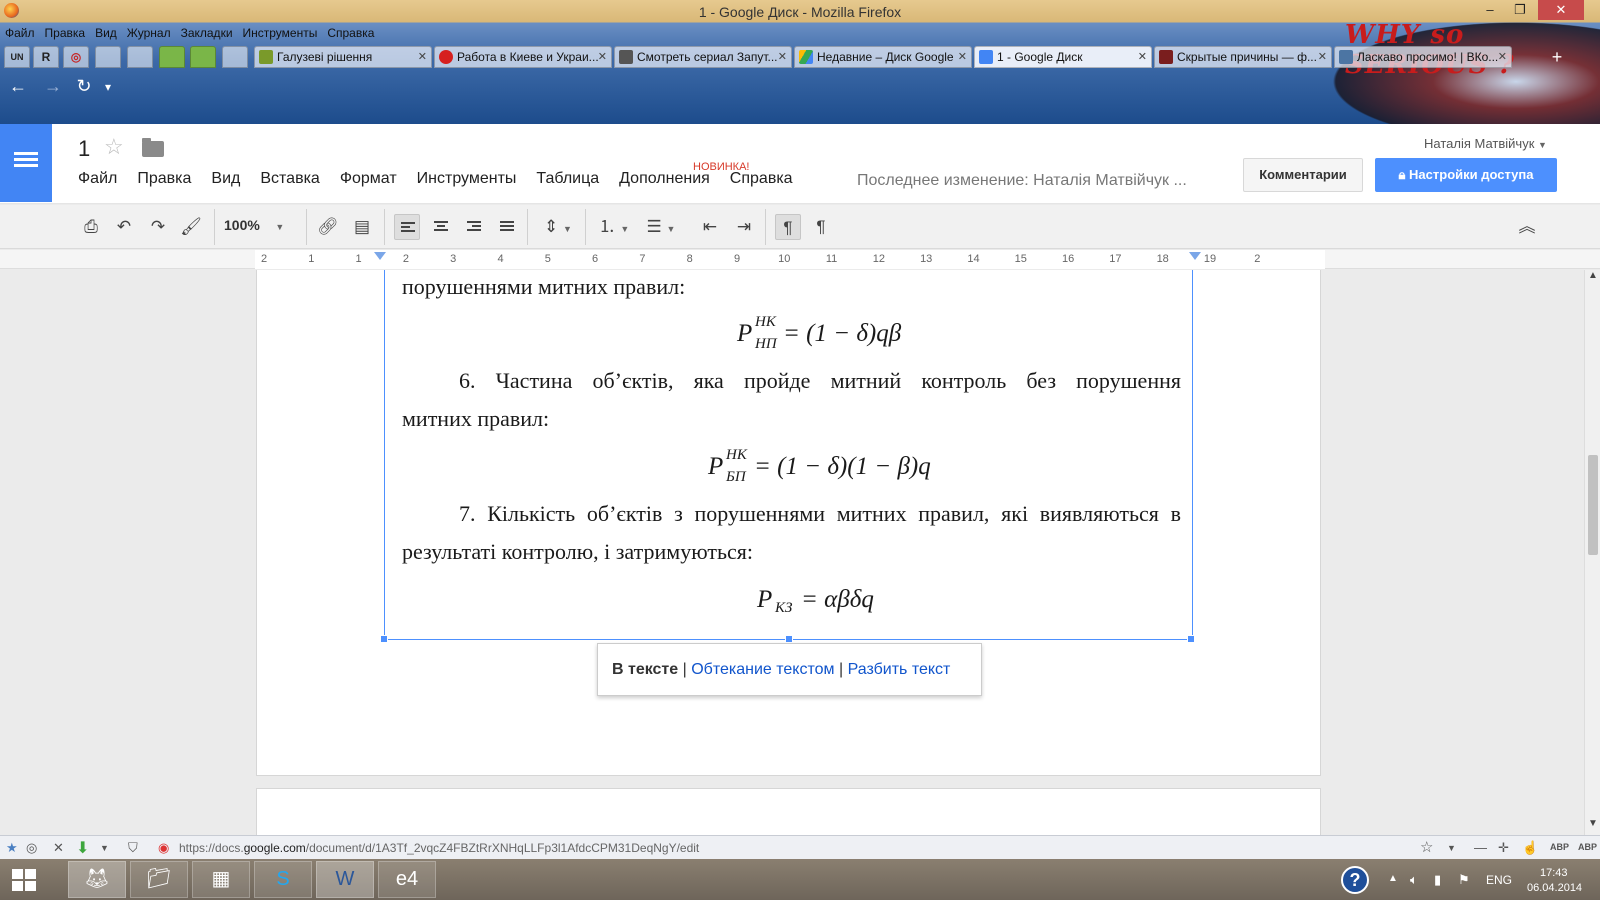 The image size is (1600, 900). I want to click on collapse-chevron-up-icon: ︽, so click(1527, 227).